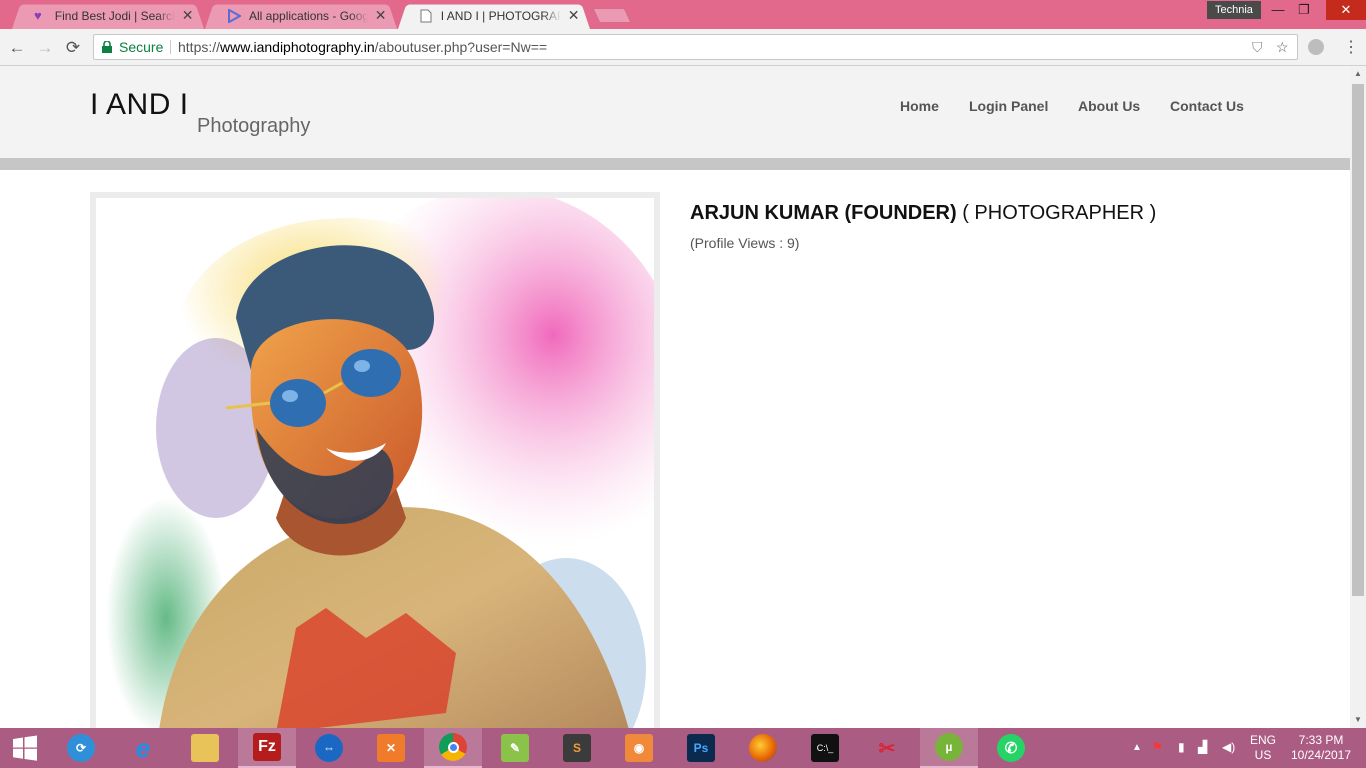 The height and width of the screenshot is (768, 1366). Describe the element at coordinates (45, 48) in the screenshot. I see `forward-arrow-icon: →` at that location.